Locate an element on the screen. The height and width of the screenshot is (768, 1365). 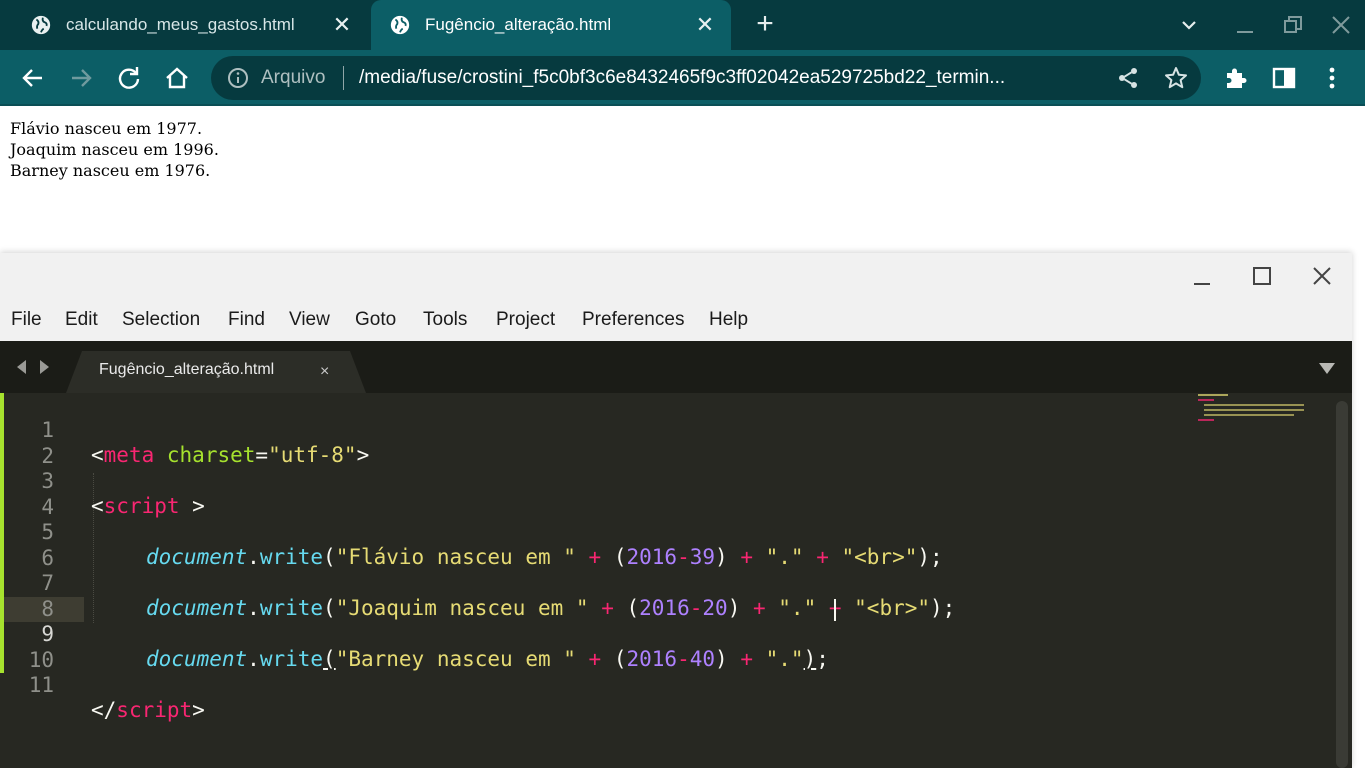
editor-tab-title: Fugêncio_alteração.html is located at coordinates (187, 369).